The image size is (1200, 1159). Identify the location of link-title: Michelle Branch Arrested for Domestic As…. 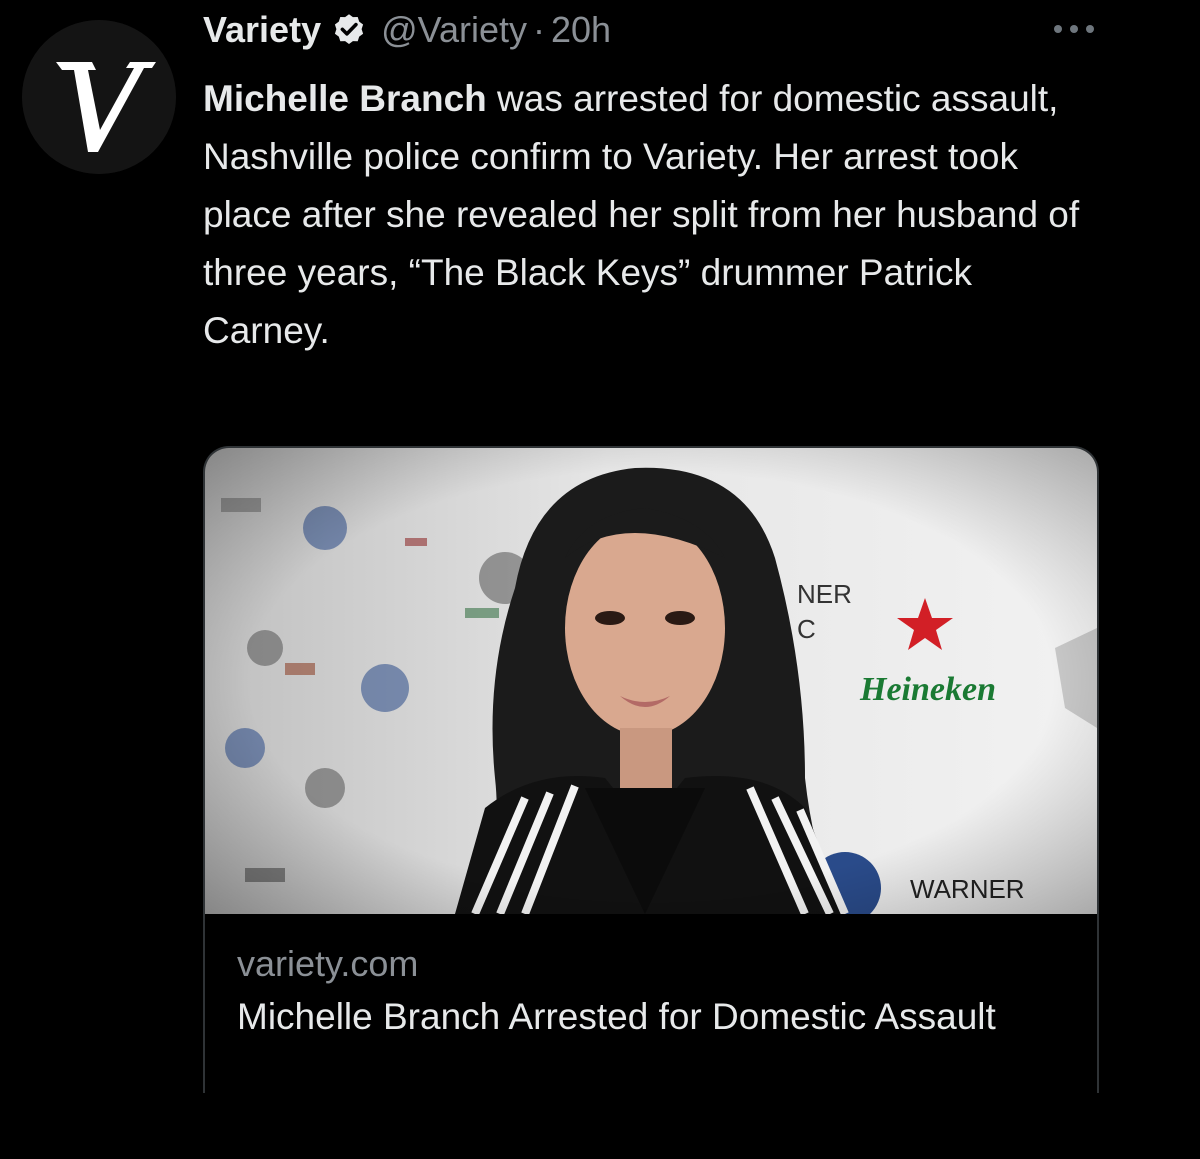
(616, 1016).